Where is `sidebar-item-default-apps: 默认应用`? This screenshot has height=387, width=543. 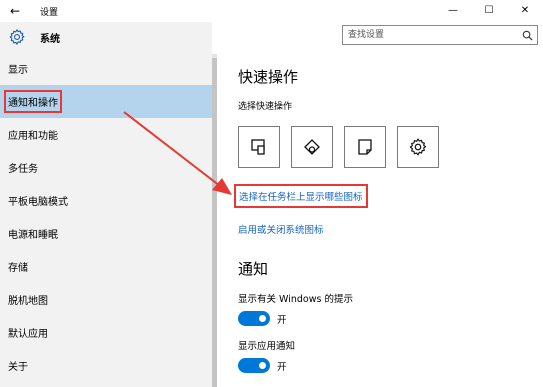
sidebar-item-default-apps: 默认应用 is located at coordinates (106, 332).